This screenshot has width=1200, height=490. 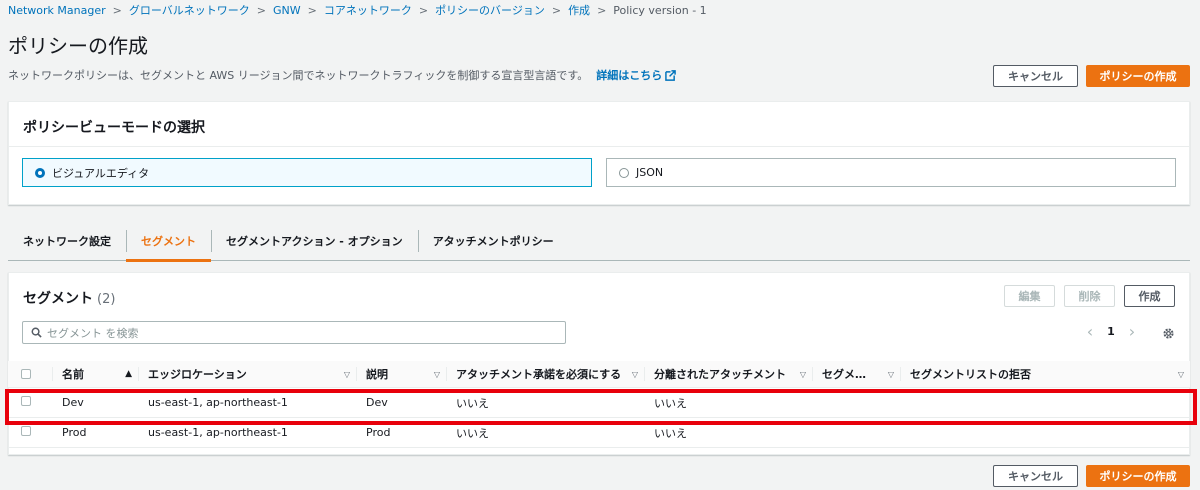 I want to click on col-isolated-label: 分離されたアタッチメント, so click(x=720, y=374).